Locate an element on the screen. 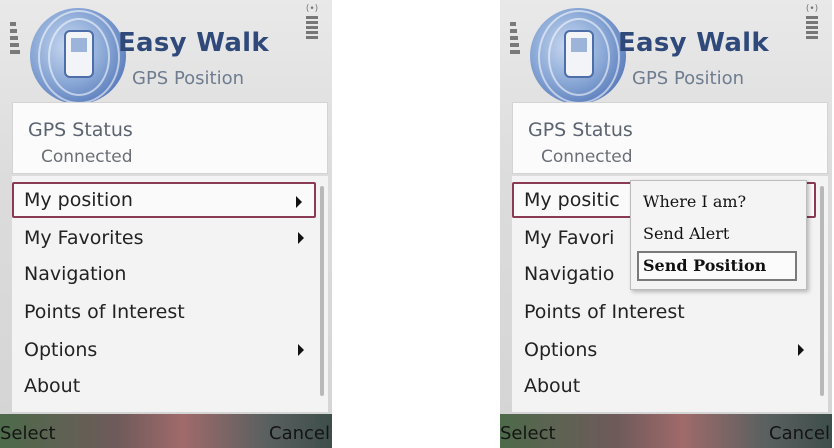  menu-item-my-favorites: My Favorites is located at coordinates (164, 238).